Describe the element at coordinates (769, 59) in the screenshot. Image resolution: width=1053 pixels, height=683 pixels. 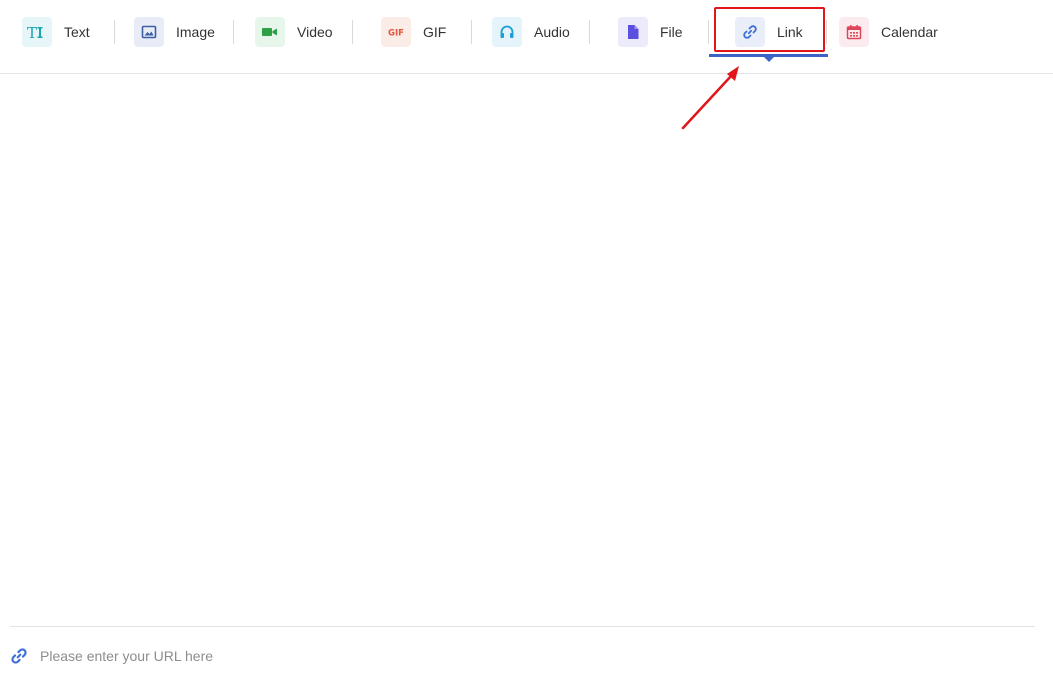
I see `active-tab-caret` at that location.